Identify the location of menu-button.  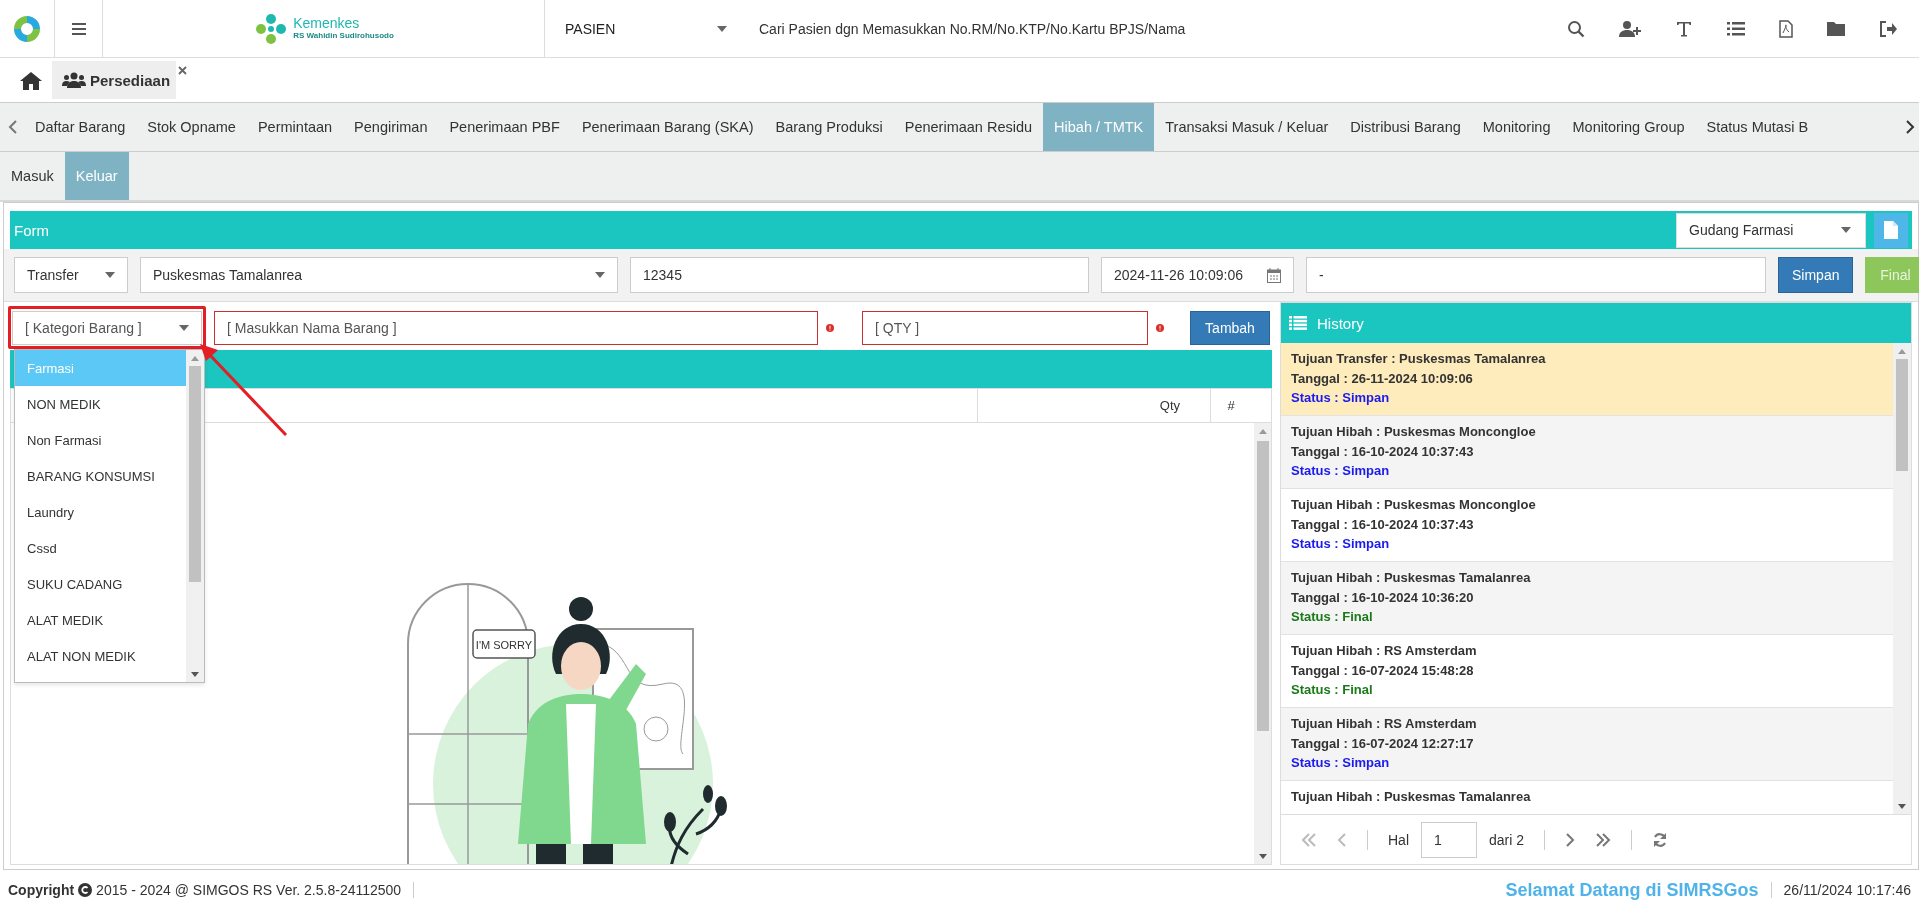
(78, 28).